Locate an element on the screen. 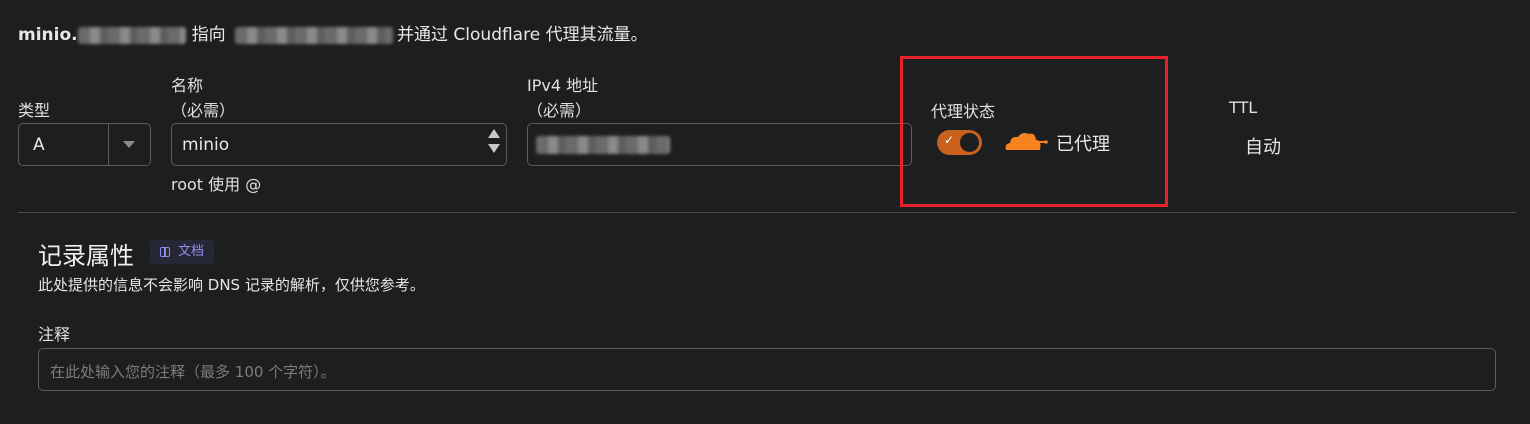 This screenshot has height=424, width=1530. ipv4-input is located at coordinates (719, 144).